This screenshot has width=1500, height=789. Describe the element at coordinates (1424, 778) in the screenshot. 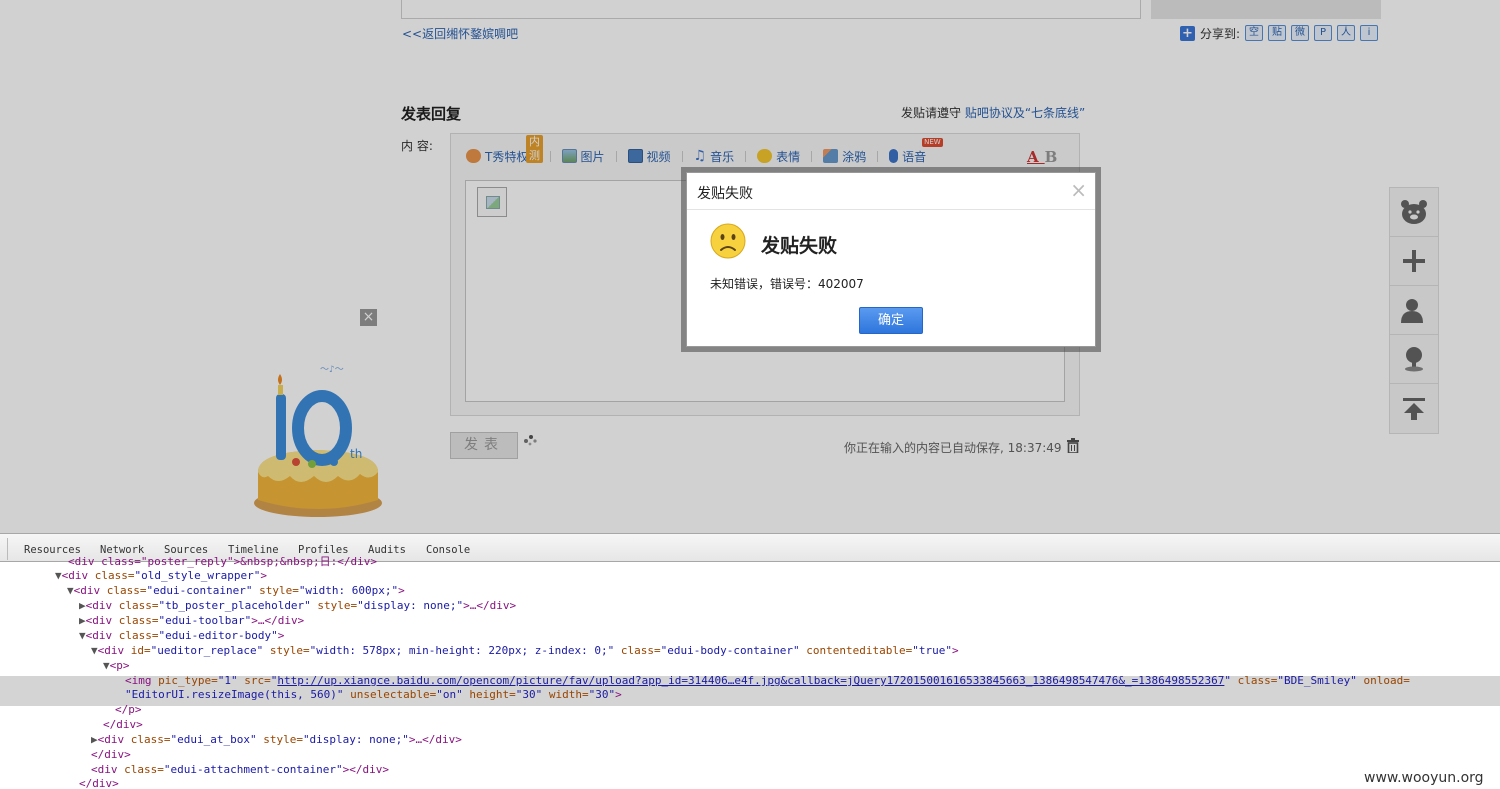

I see `watermark: www.wooyun.org` at that location.